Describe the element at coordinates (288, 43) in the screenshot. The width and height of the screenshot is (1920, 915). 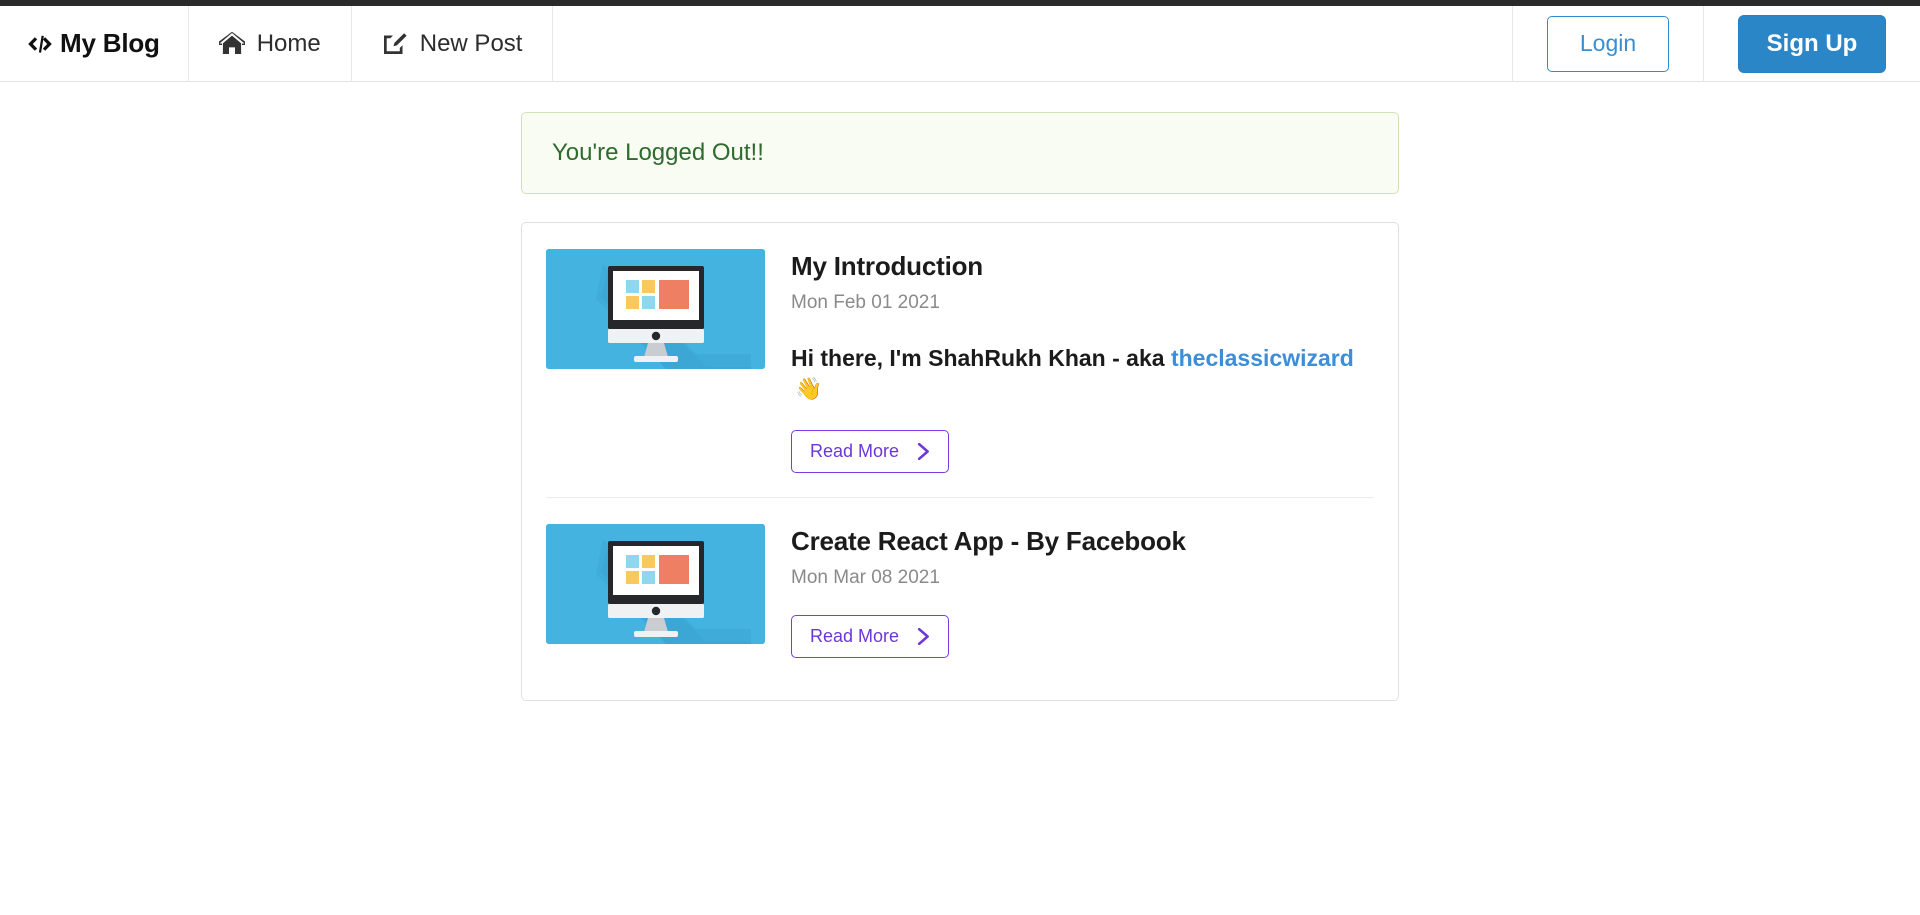
I see `nav-item-home-label: Home` at that location.